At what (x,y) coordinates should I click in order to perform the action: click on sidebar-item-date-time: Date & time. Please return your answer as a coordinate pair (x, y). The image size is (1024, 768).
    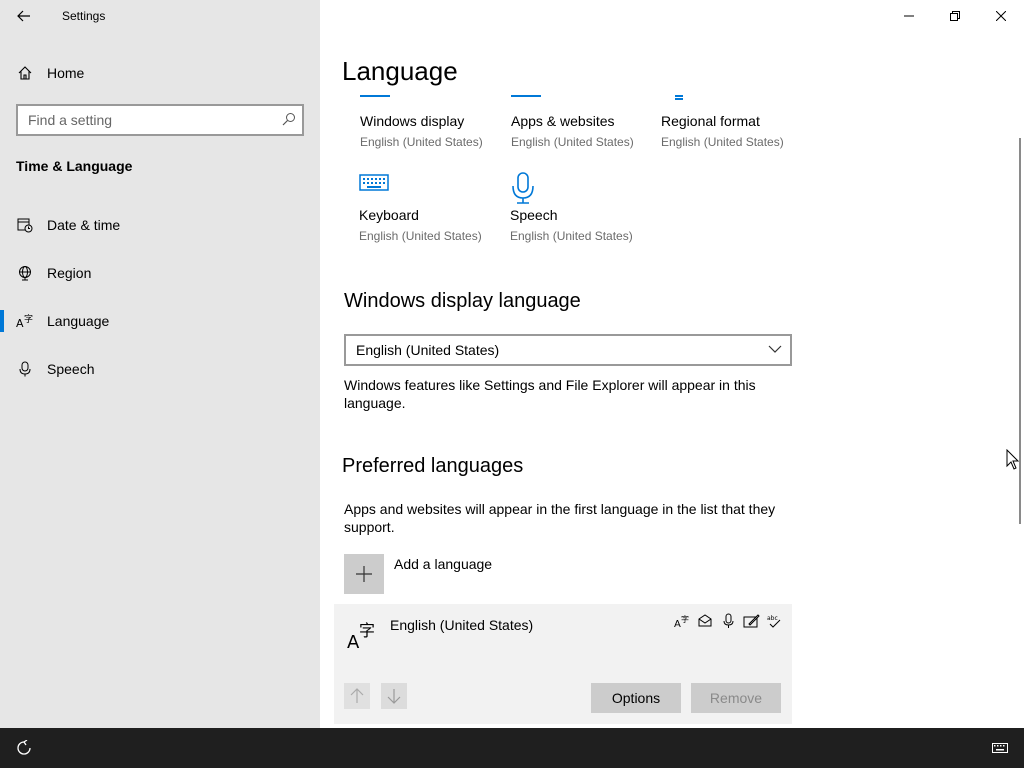
    Looking at the image, I should click on (160, 225).